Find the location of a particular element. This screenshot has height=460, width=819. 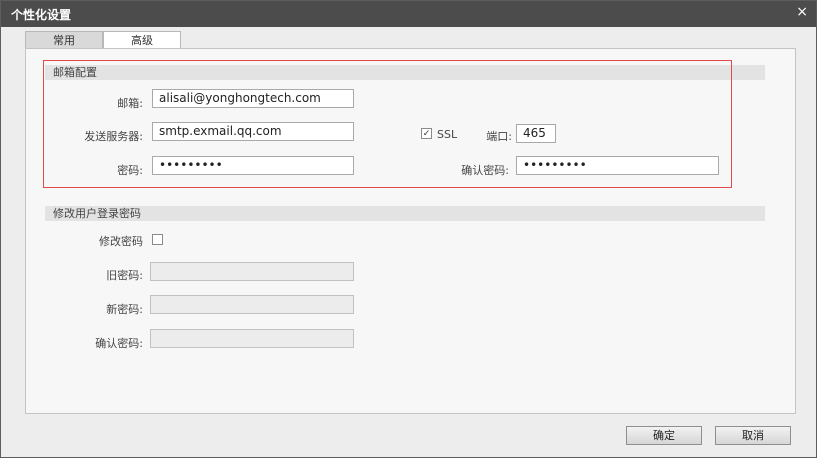

new-password-field is located at coordinates (252, 304).